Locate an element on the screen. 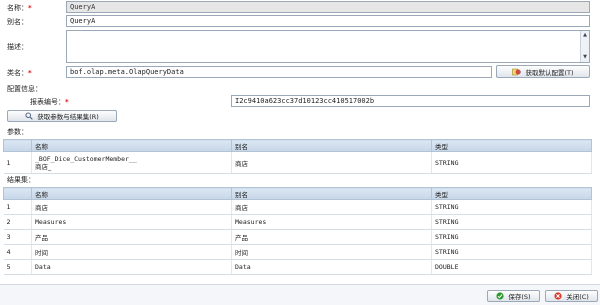 The image size is (600, 305). params-header-type: 类型 is located at coordinates (511, 145).